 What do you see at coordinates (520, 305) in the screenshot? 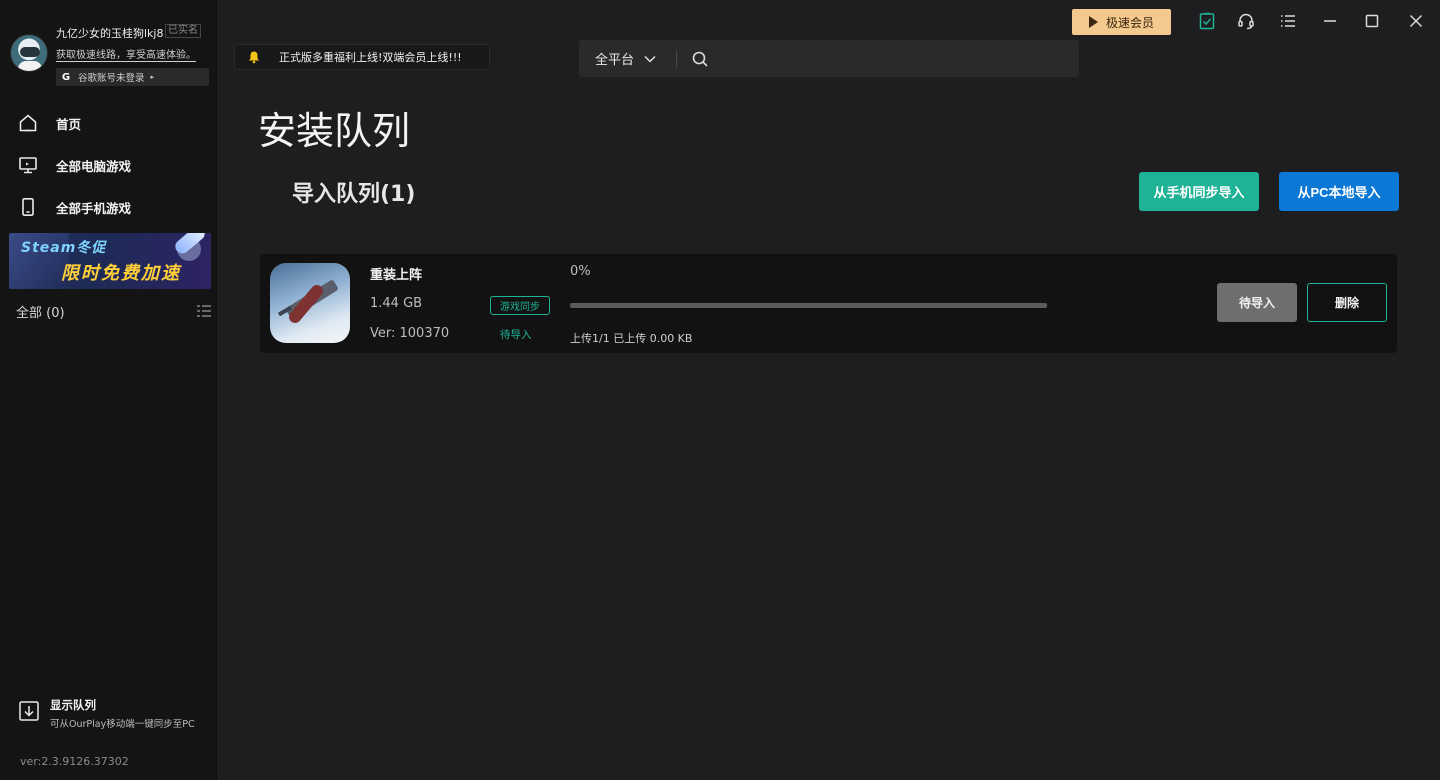
I see `game-sync-badge: 游戏同步` at bounding box center [520, 305].